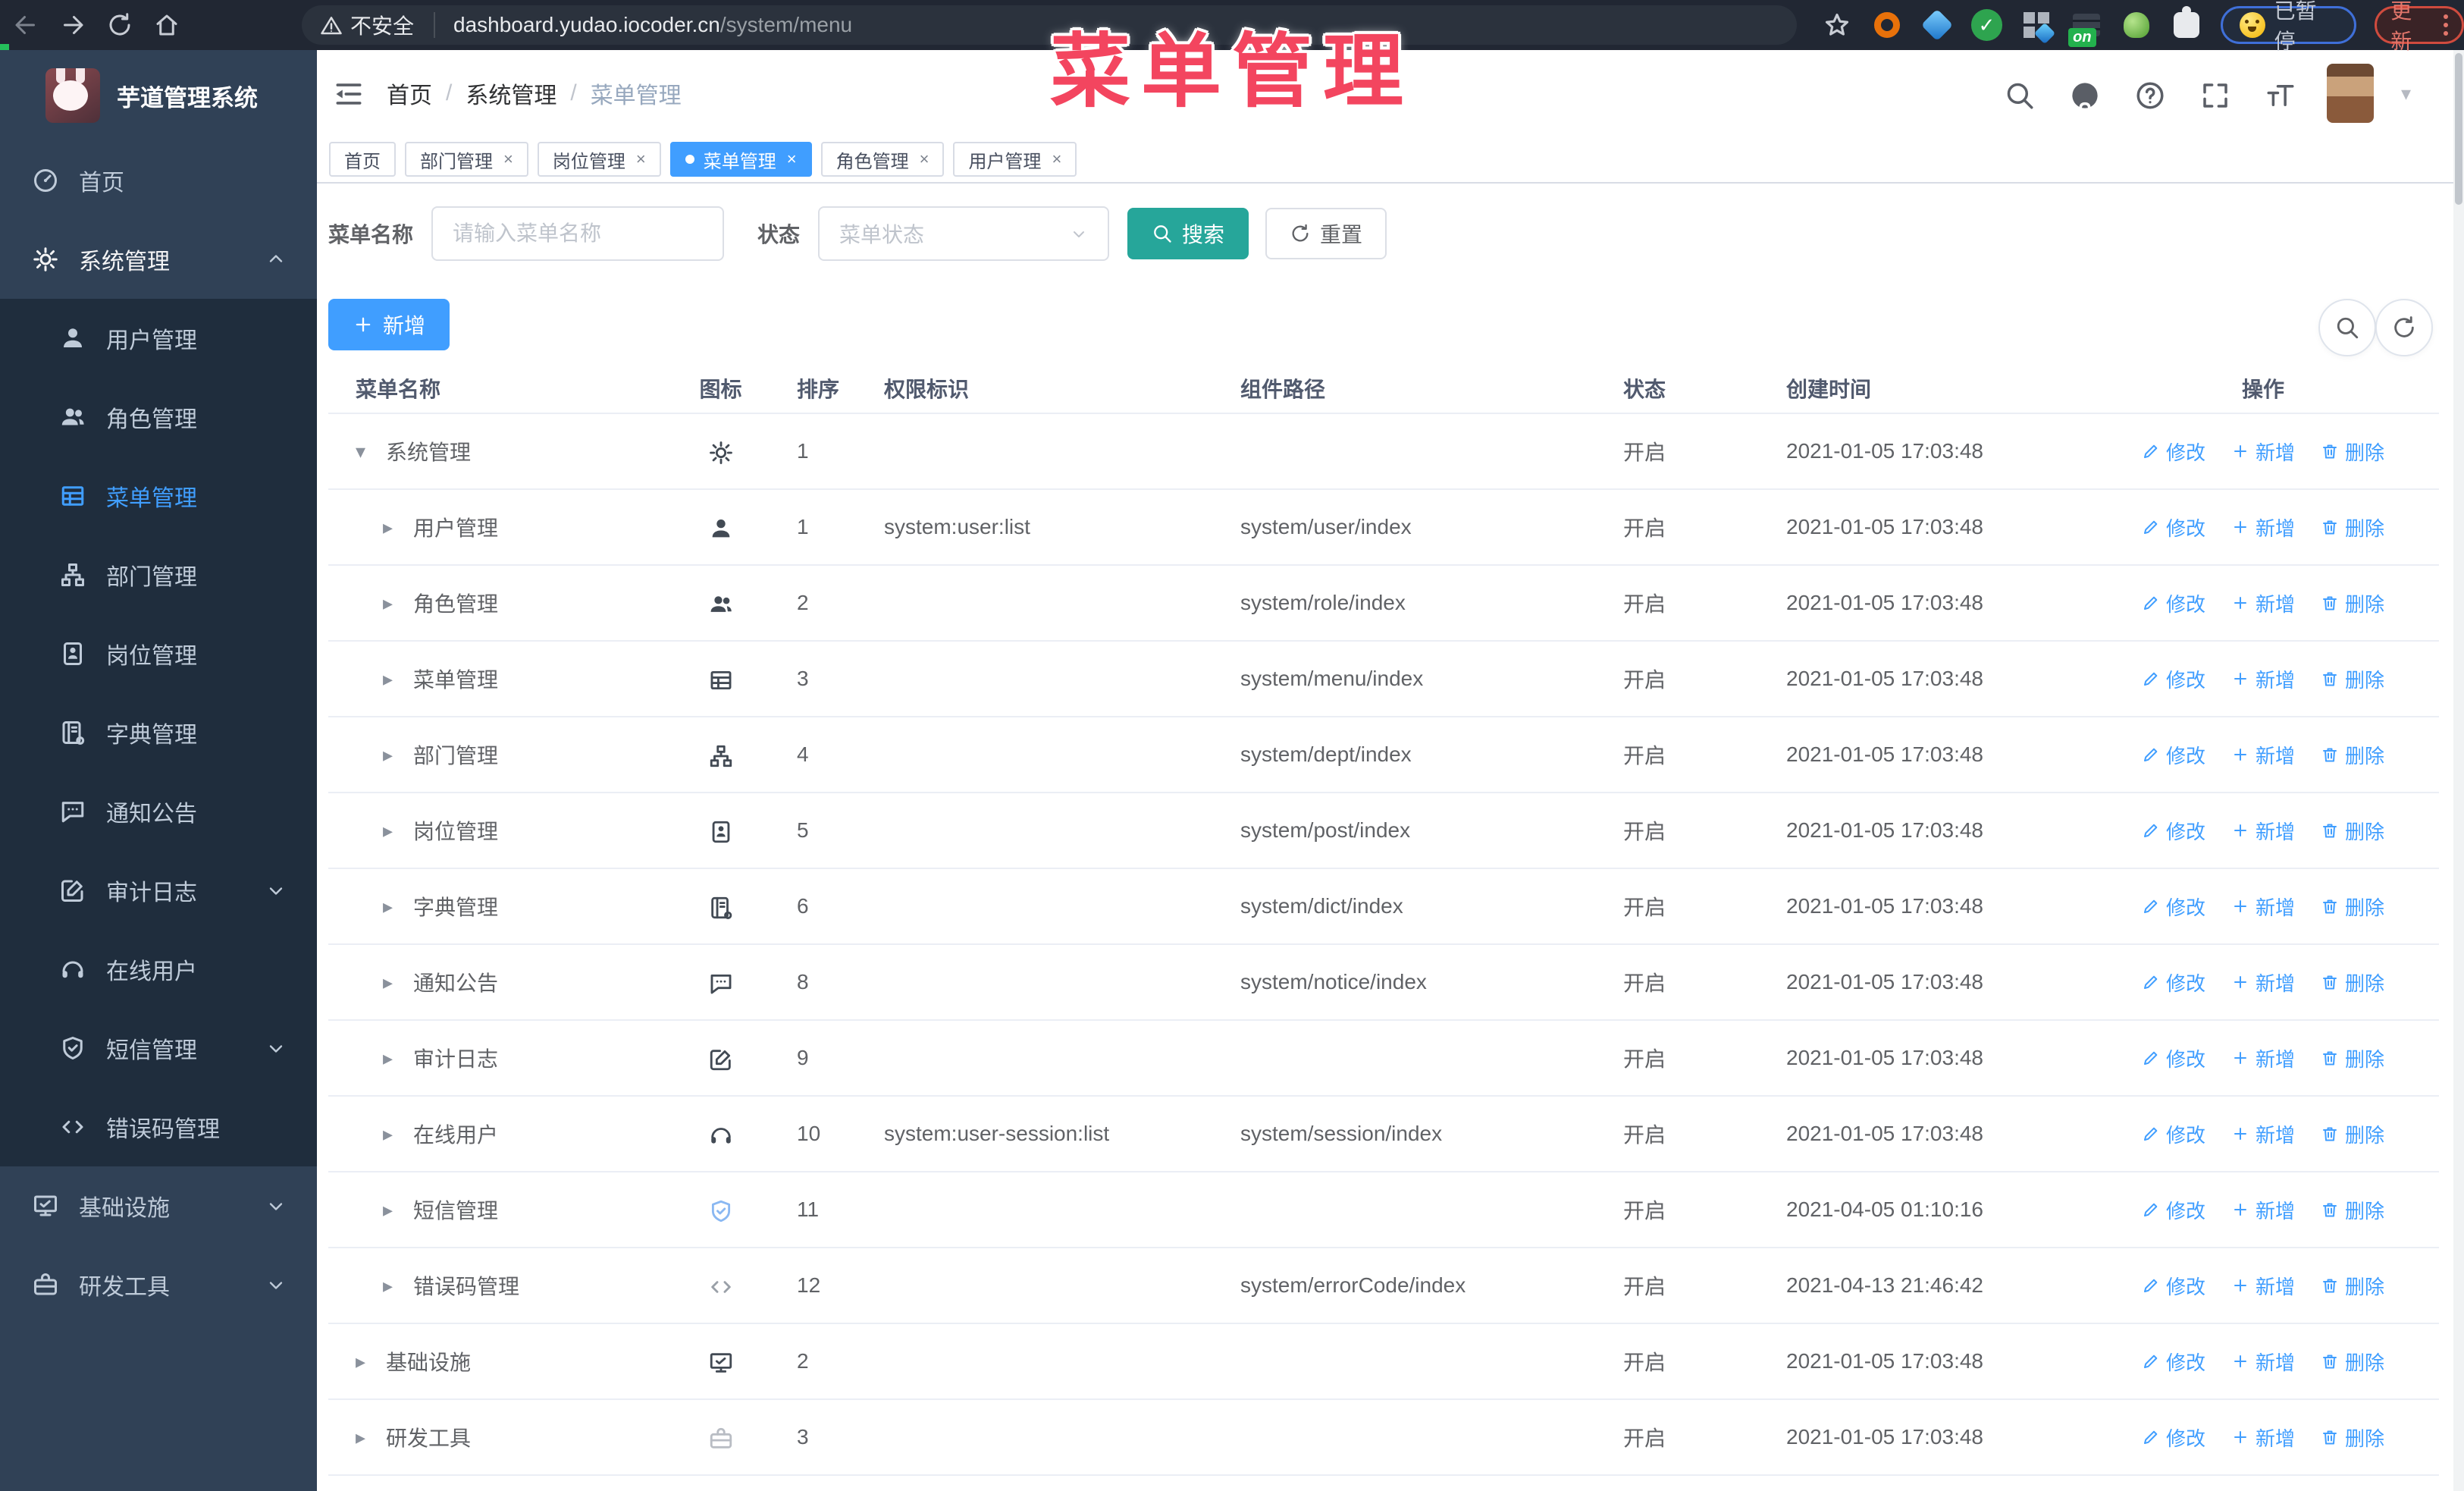 This screenshot has height=1491, width=2464. Describe the element at coordinates (369, 25) in the screenshot. I see `security-chip: 不安全` at that location.